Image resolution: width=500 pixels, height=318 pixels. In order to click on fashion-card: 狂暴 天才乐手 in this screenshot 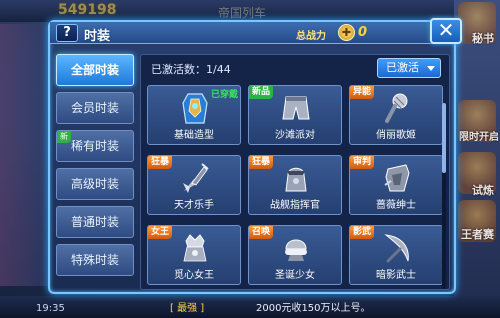, I will do `click(194, 185)`.